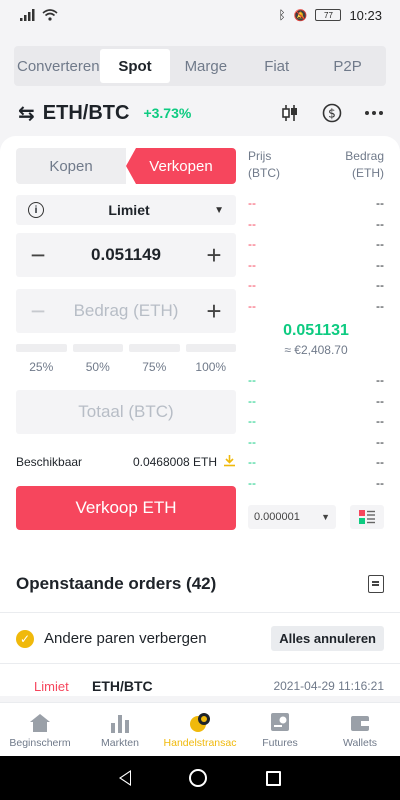 This screenshot has width=400, height=800. What do you see at coordinates (126, 412) in the screenshot?
I see `total-input: Totaal (BTC)` at bounding box center [126, 412].